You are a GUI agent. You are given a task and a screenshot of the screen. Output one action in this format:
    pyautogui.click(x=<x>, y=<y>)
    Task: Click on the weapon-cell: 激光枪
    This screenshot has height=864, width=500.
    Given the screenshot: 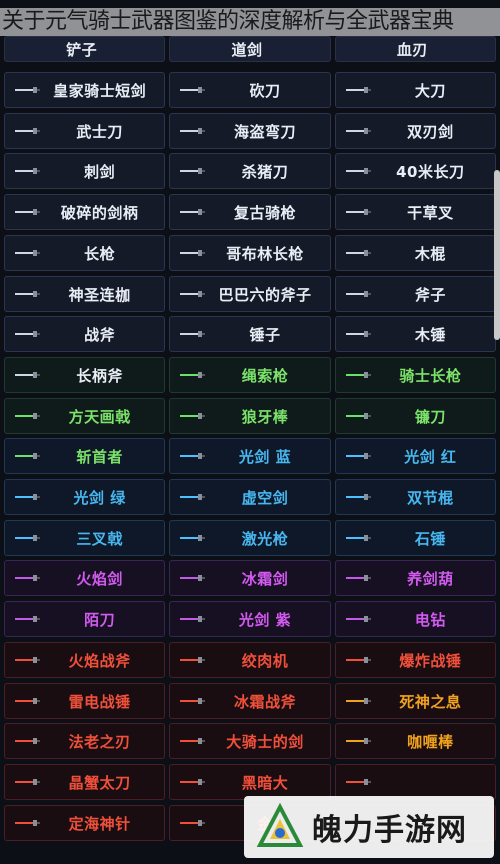 What is the action you would take?
    pyautogui.click(x=250, y=538)
    